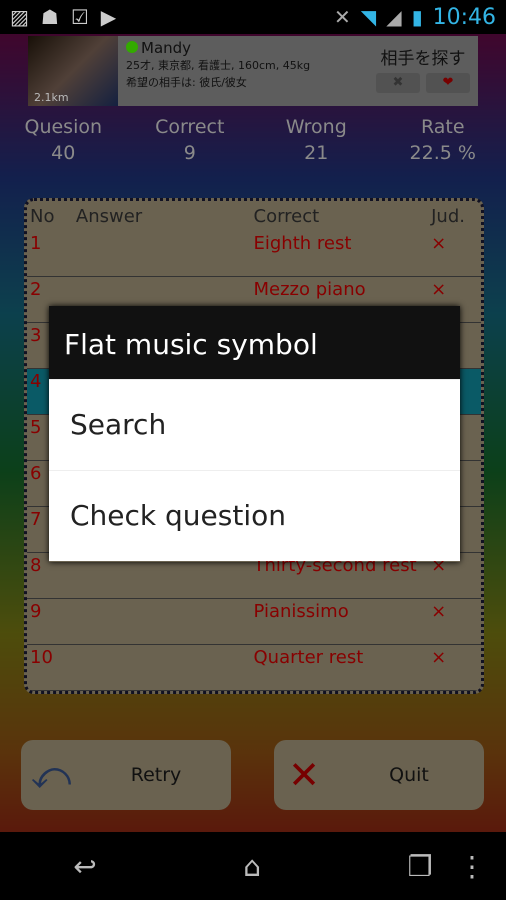 This screenshot has height=900, width=506. Describe the element at coordinates (308, 657) in the screenshot. I see `cell-correct: Quarter rest` at that location.